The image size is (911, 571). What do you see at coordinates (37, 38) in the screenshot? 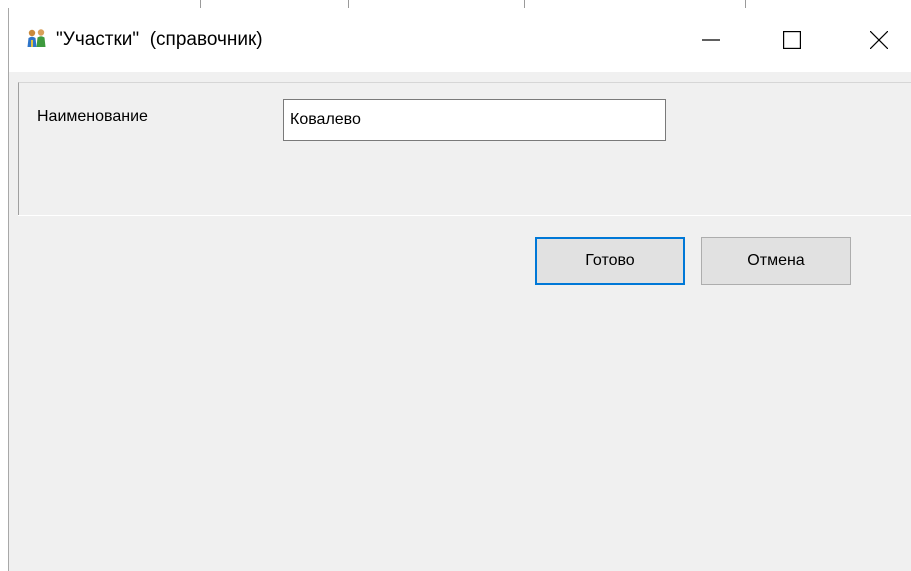
I see `app-figures-icon` at bounding box center [37, 38].